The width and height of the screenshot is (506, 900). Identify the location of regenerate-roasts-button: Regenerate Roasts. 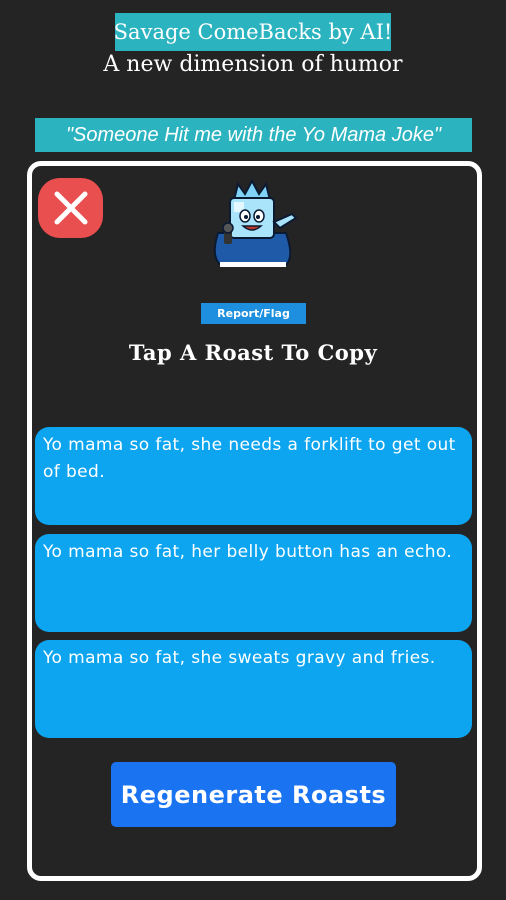
(253, 794).